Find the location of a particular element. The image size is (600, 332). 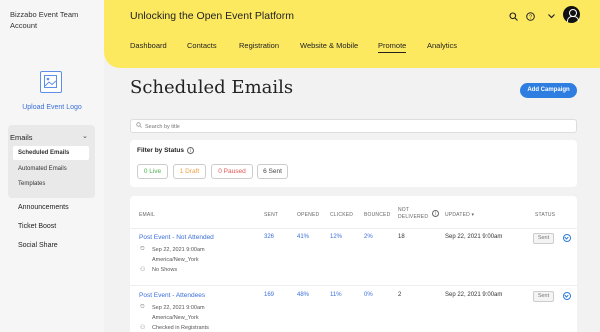

row-audience: Checked in Registrants is located at coordinates (180, 328).